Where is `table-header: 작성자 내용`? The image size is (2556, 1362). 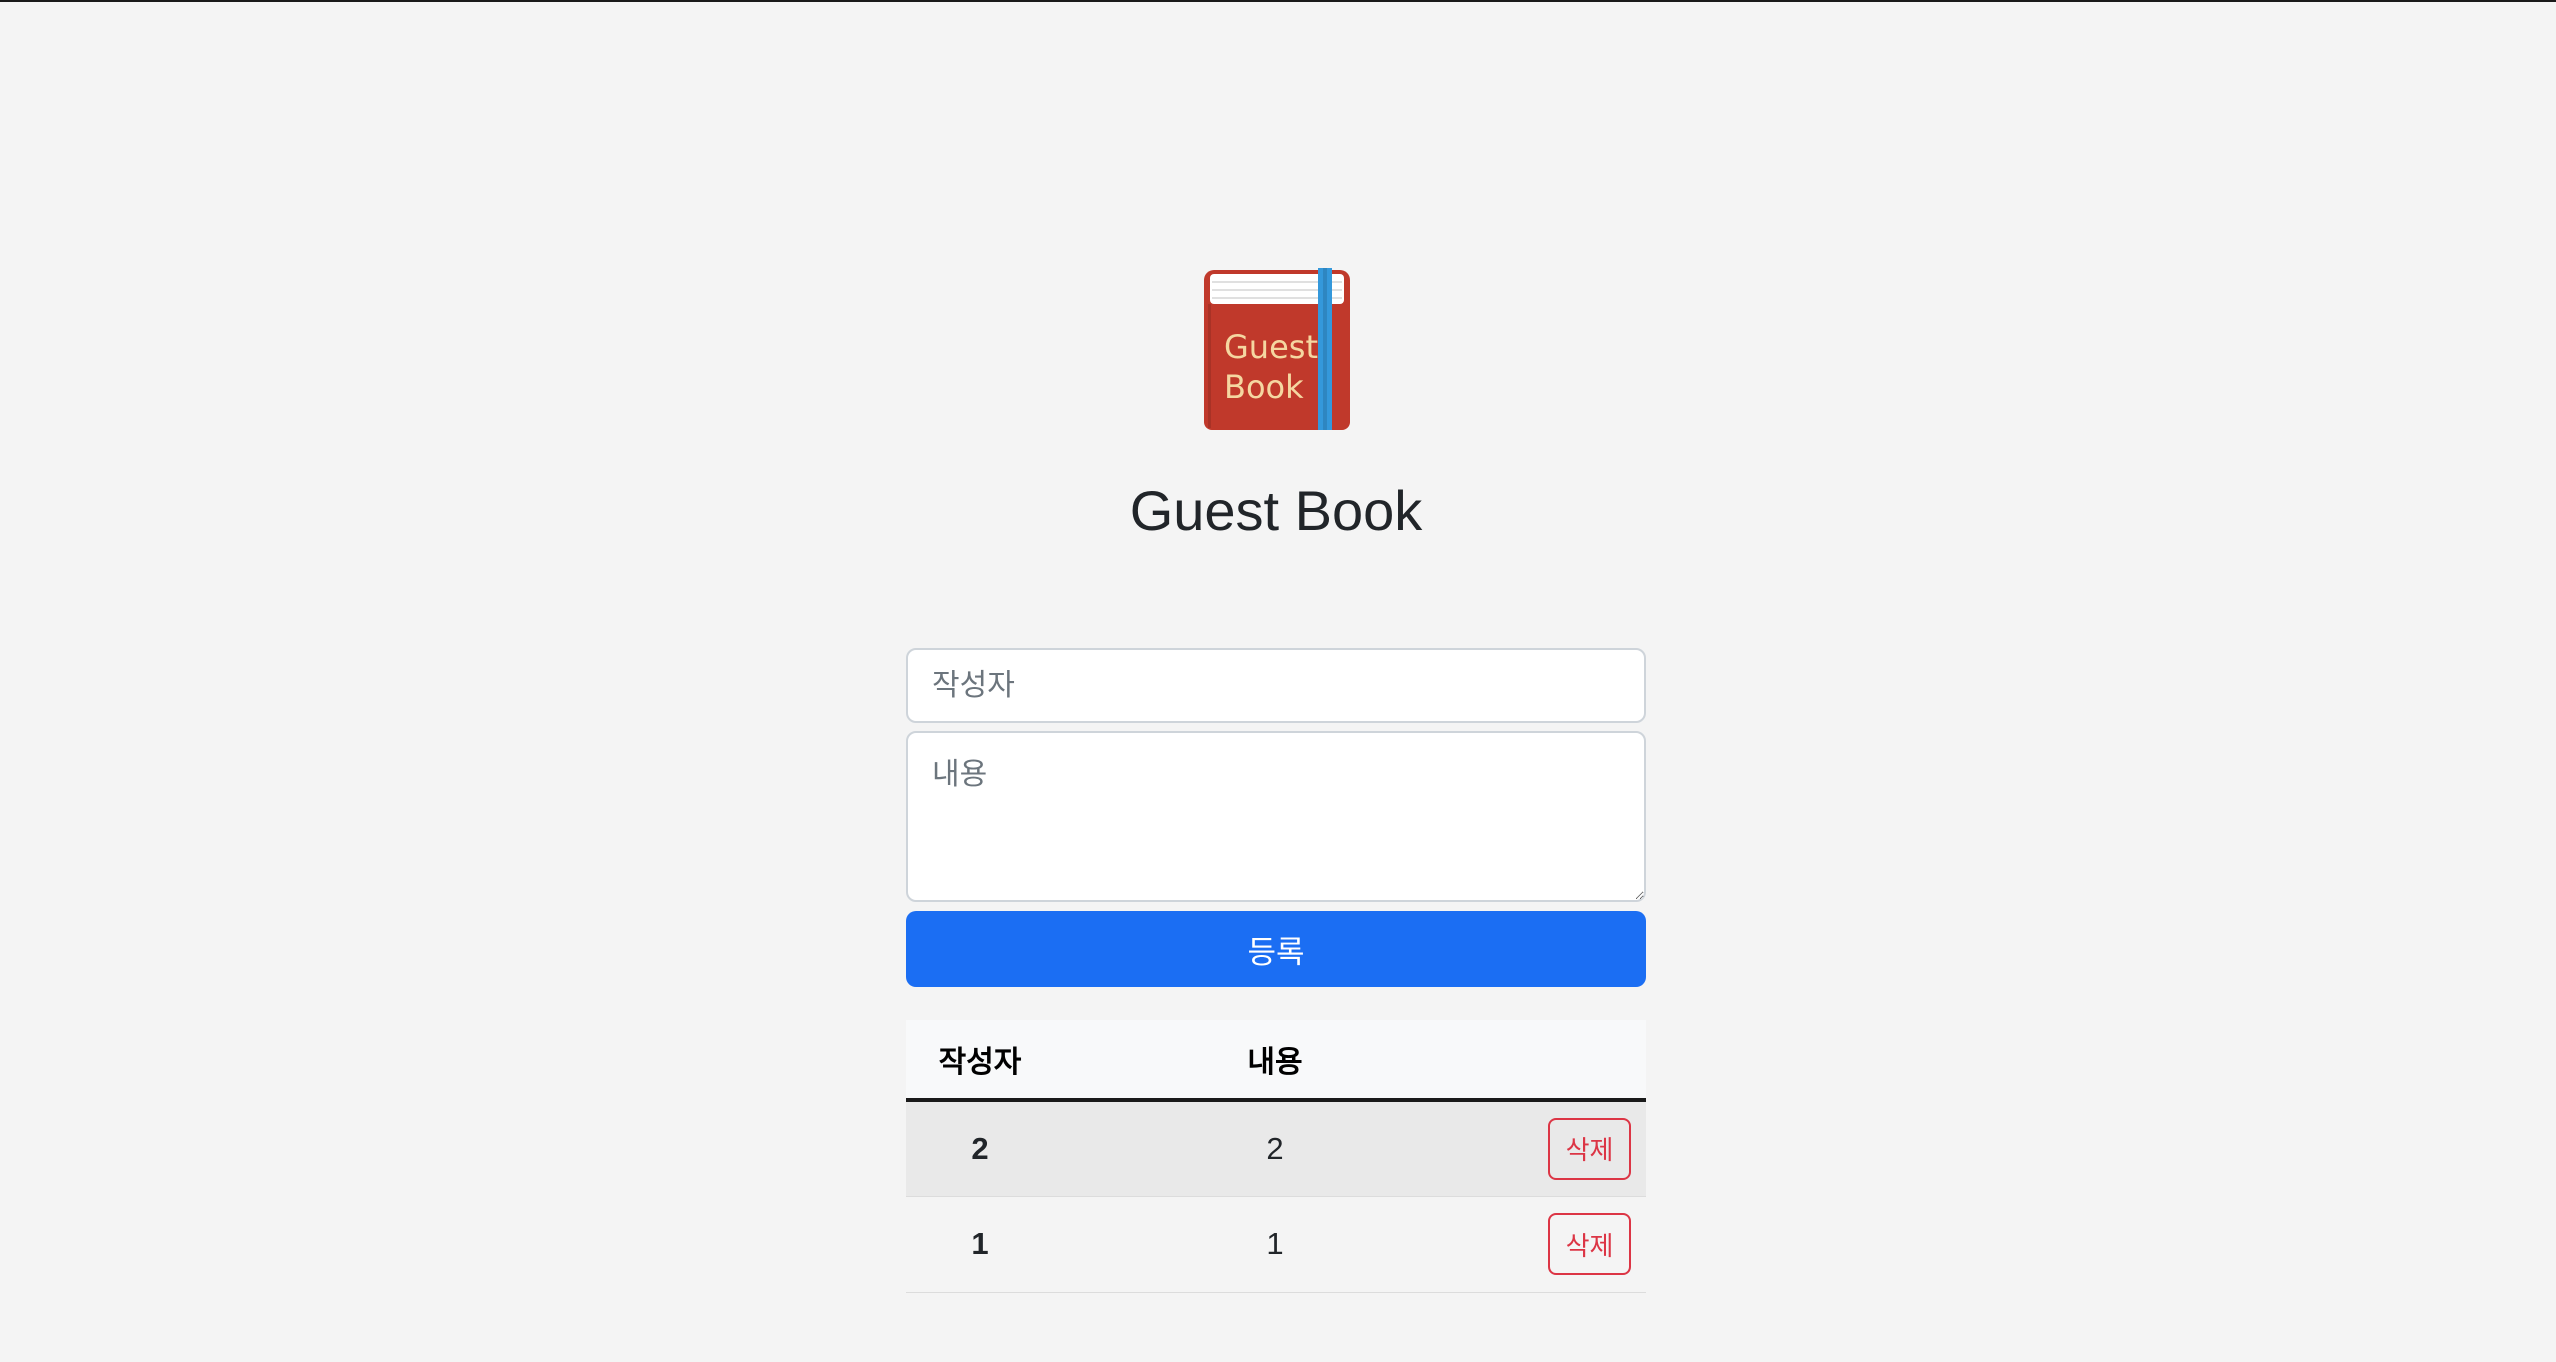
table-header: 작성자 내용 is located at coordinates (1276, 1060).